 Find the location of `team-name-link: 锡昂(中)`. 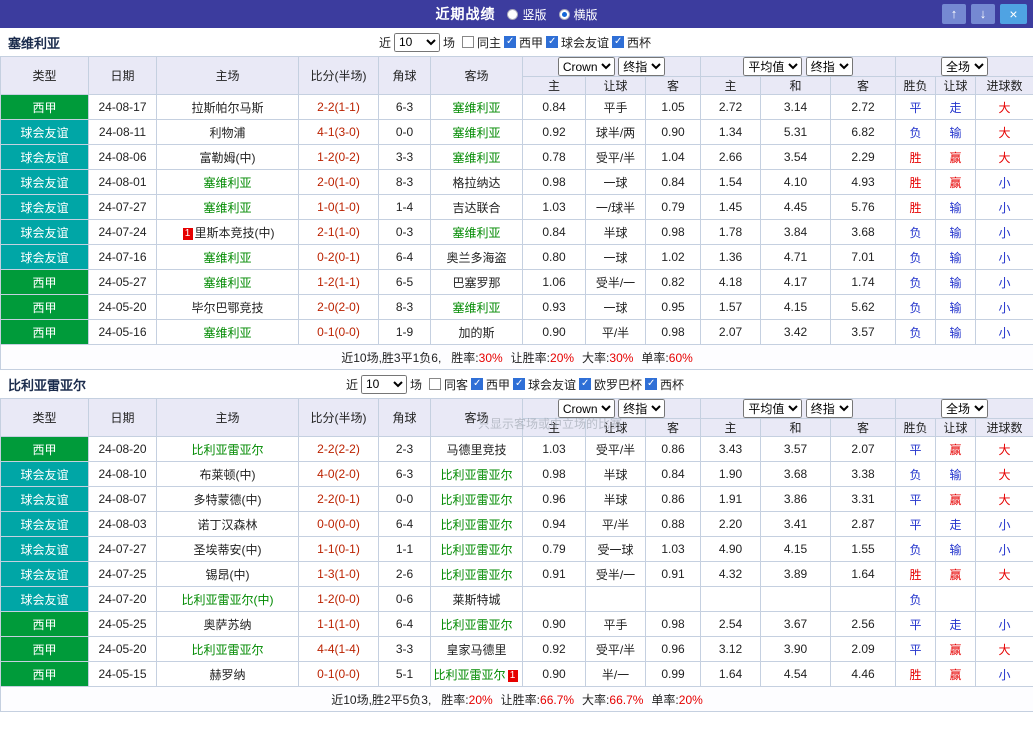

team-name-link: 锡昂(中) is located at coordinates (228, 575).